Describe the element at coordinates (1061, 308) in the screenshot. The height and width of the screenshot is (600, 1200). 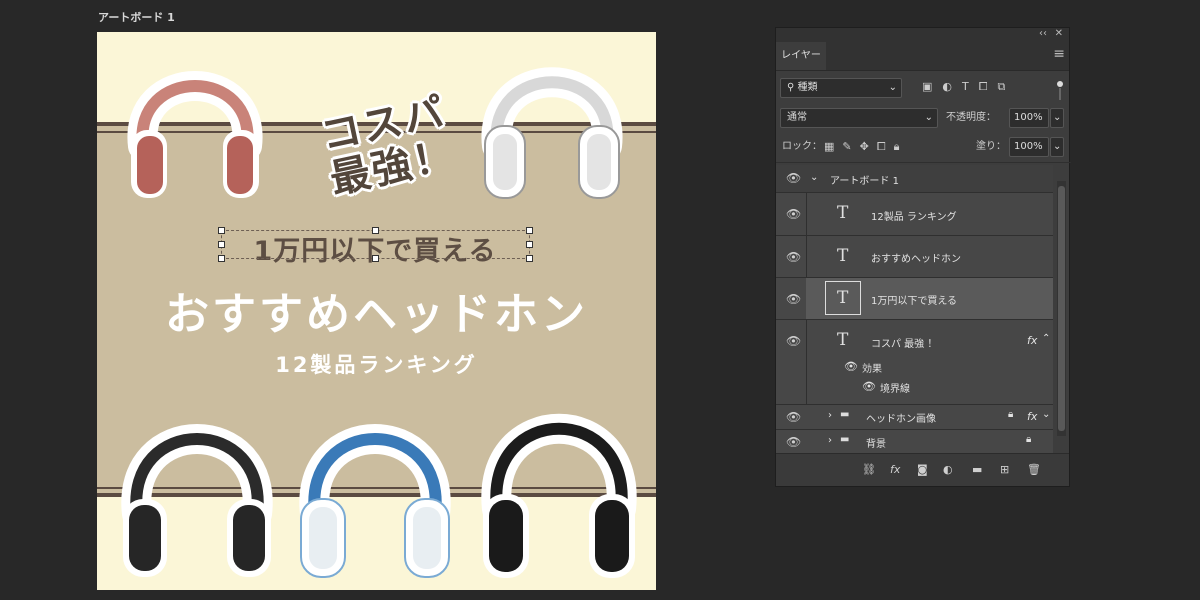
I see `scrollbar-thumb` at that location.